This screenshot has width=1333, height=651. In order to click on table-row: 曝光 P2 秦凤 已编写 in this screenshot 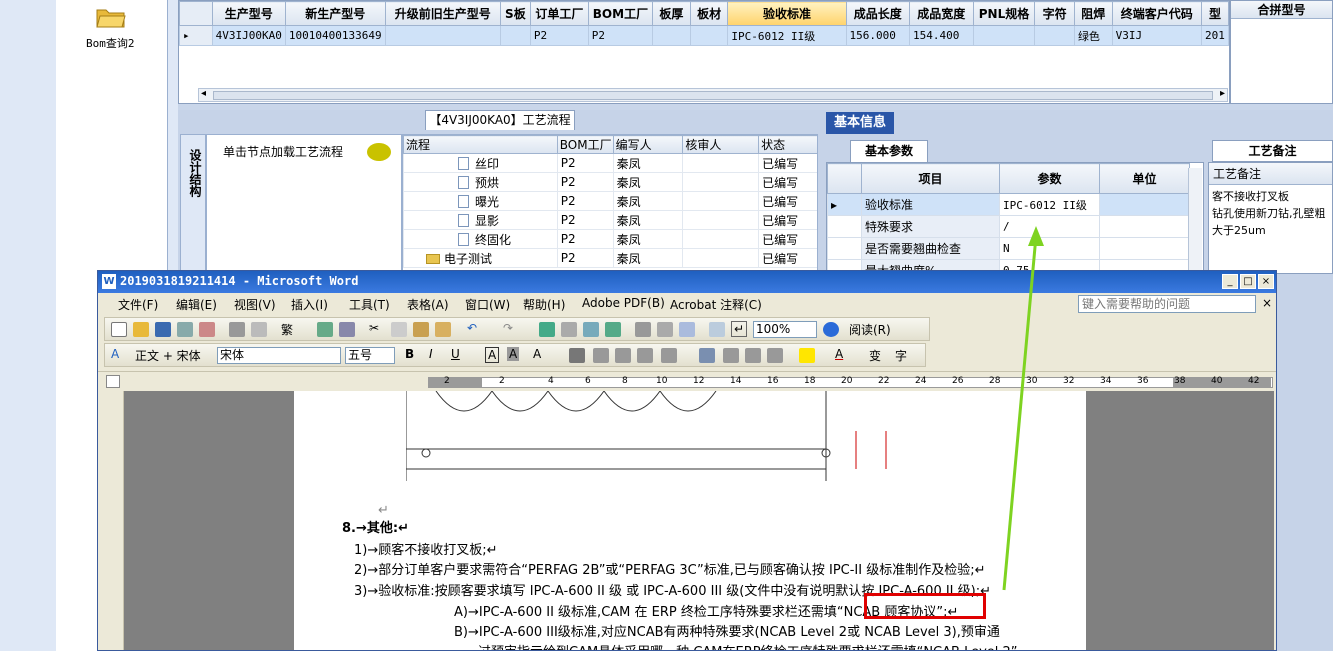, I will do `click(610, 201)`.